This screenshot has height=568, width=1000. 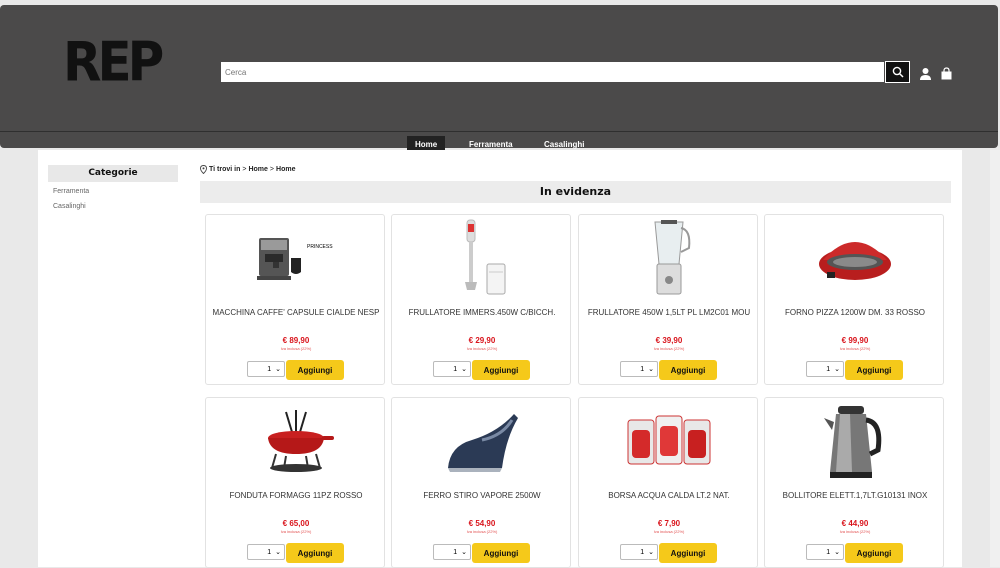 I want to click on product-price: € 29,90, so click(x=482, y=340).